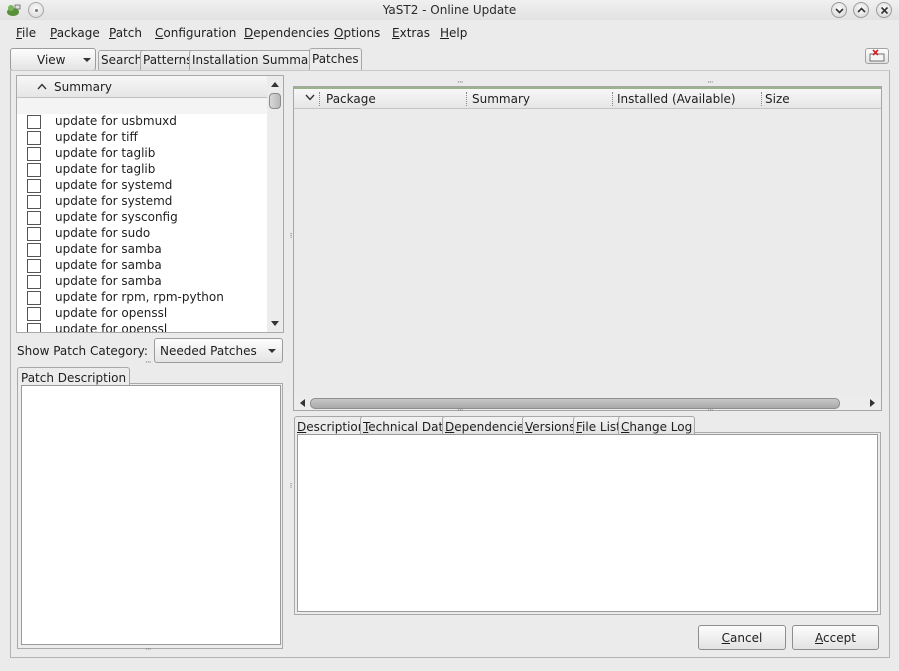  I want to click on tab-search: Search, so click(122, 60).